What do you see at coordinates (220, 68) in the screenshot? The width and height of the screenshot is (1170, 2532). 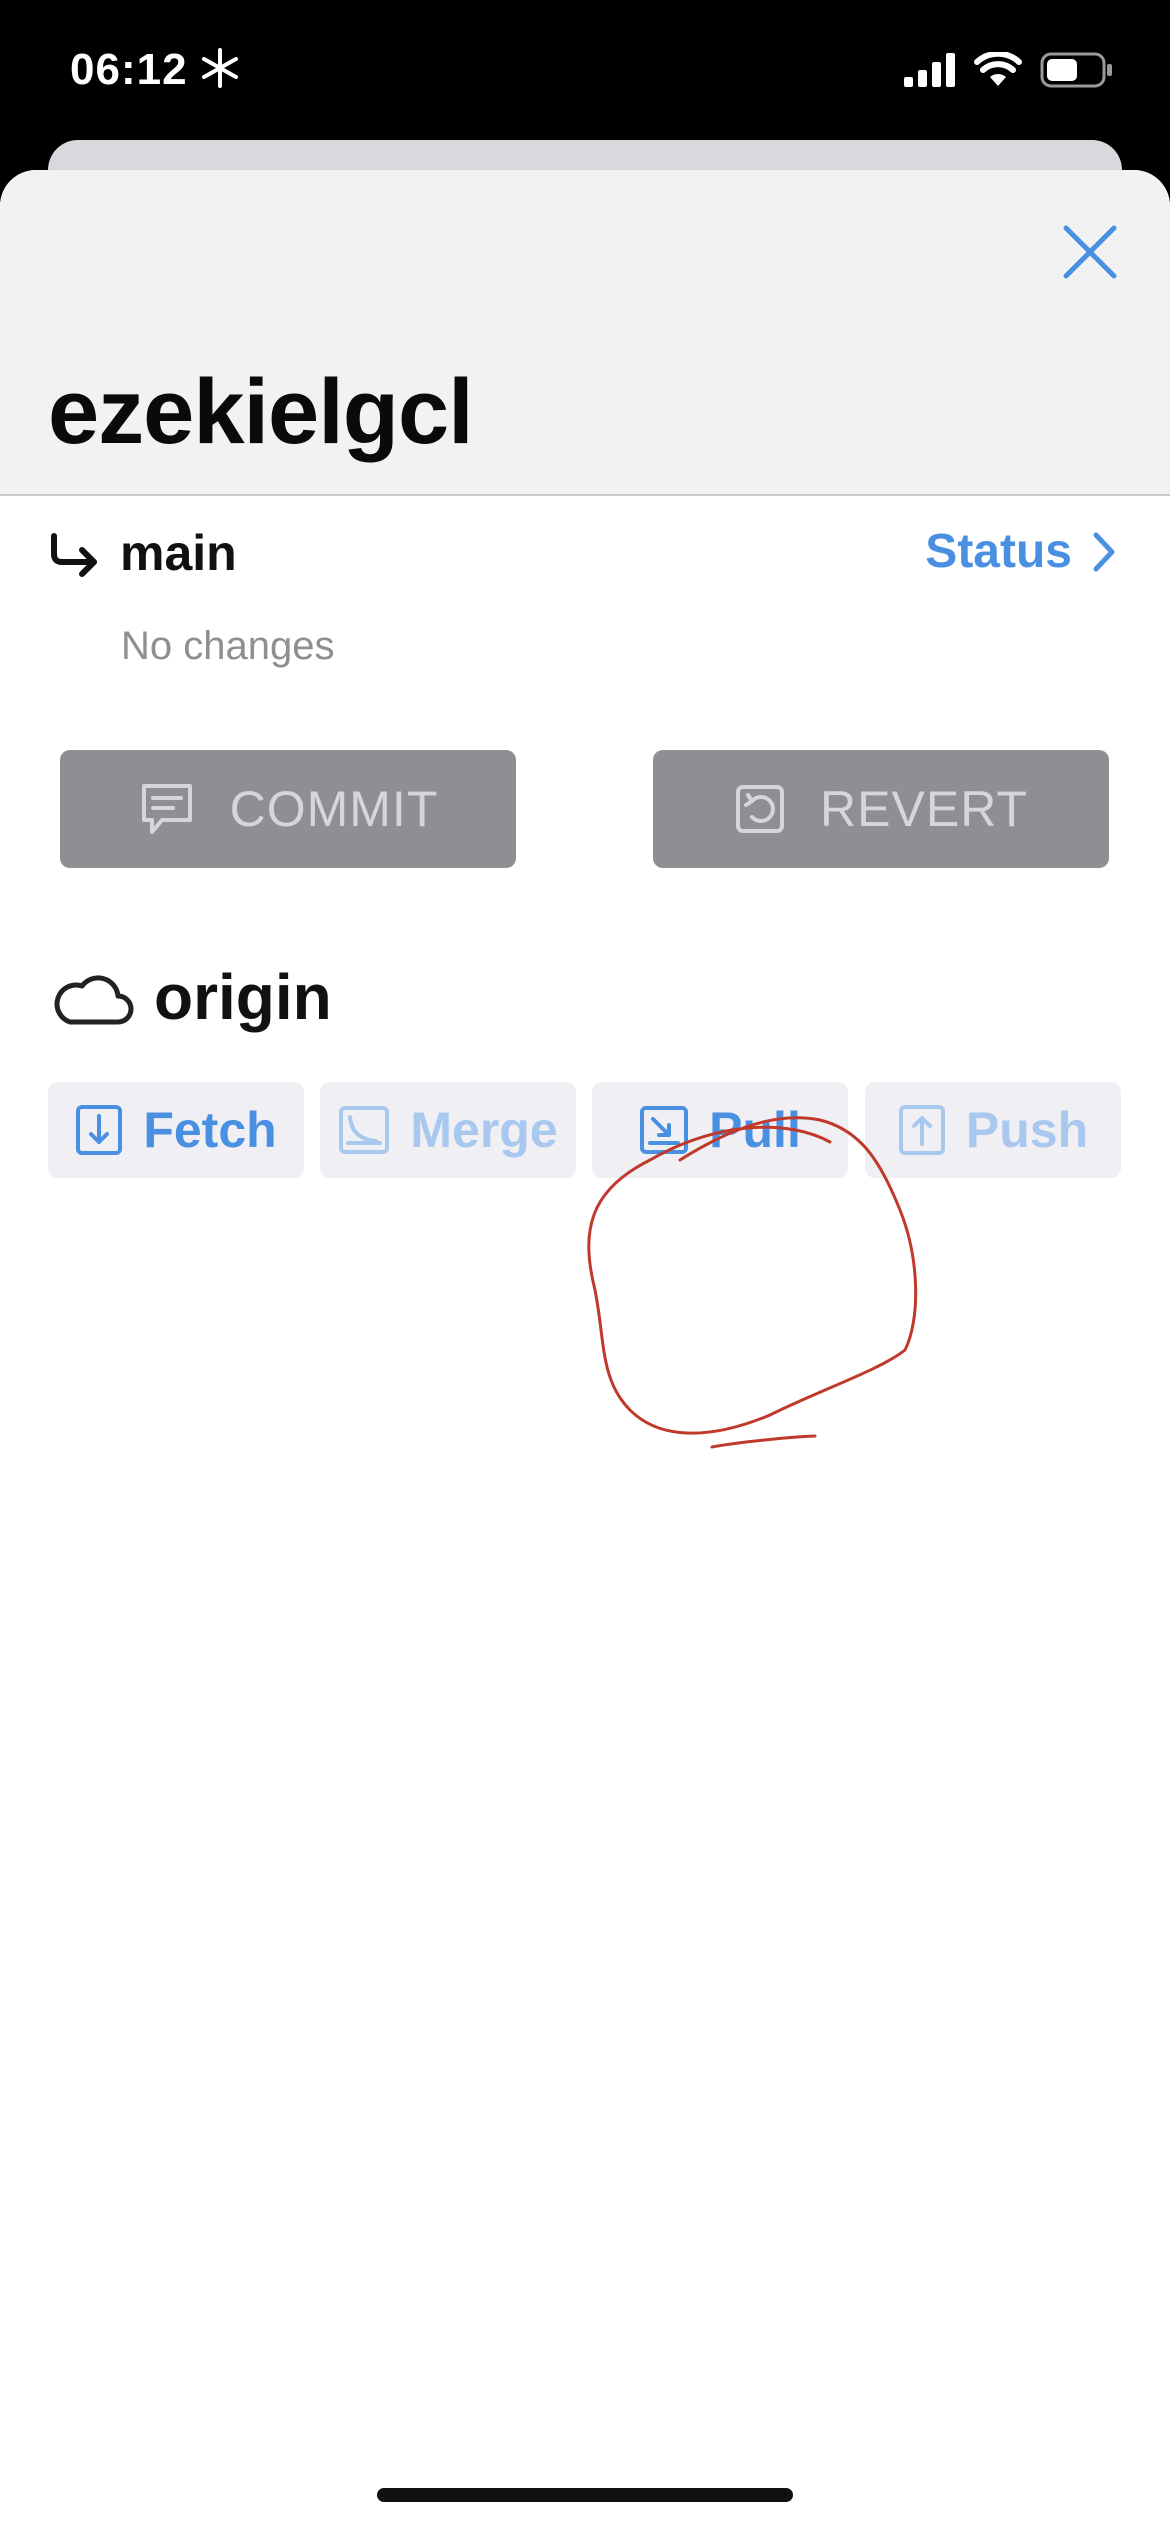 I see `snowflake-icon` at bounding box center [220, 68].